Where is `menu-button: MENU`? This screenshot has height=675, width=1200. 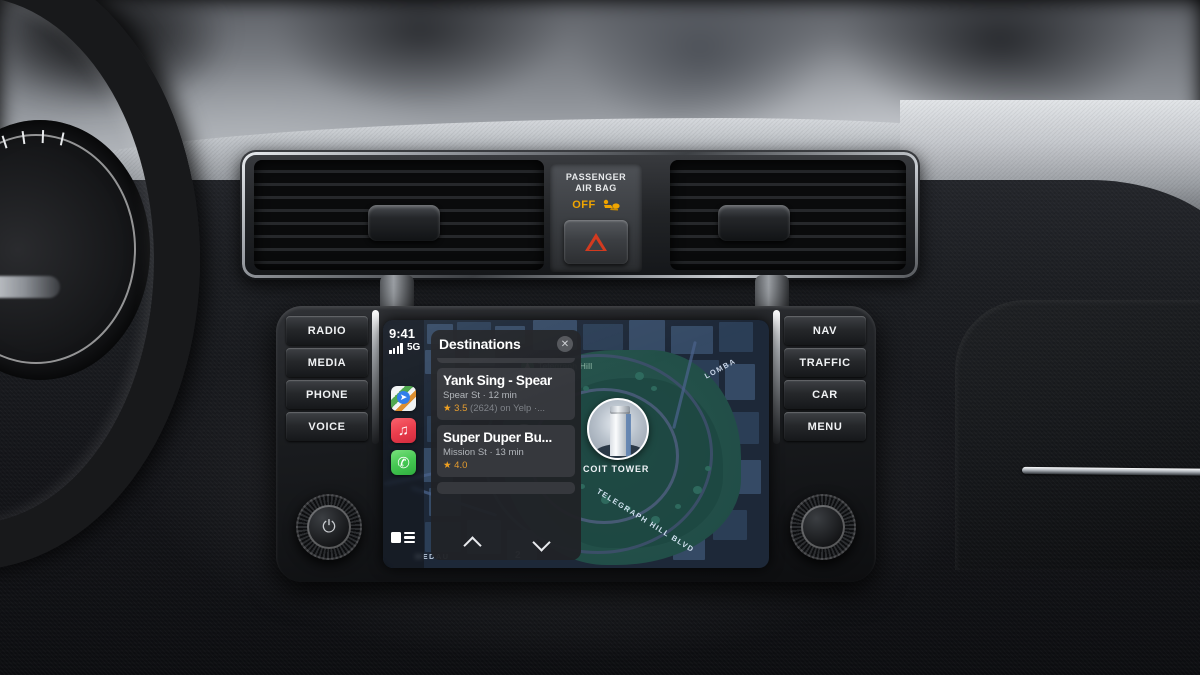
menu-button: MENU is located at coordinates (825, 426).